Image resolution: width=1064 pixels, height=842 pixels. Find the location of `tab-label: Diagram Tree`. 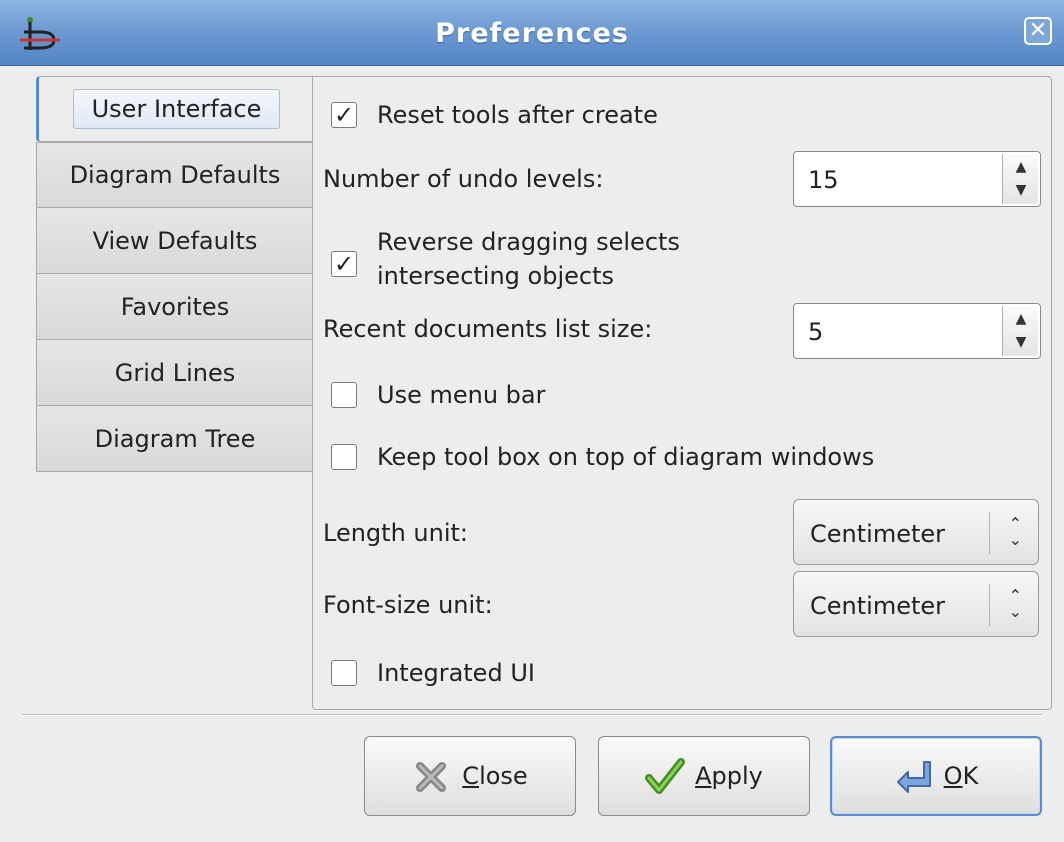

tab-label: Diagram Tree is located at coordinates (175, 438).